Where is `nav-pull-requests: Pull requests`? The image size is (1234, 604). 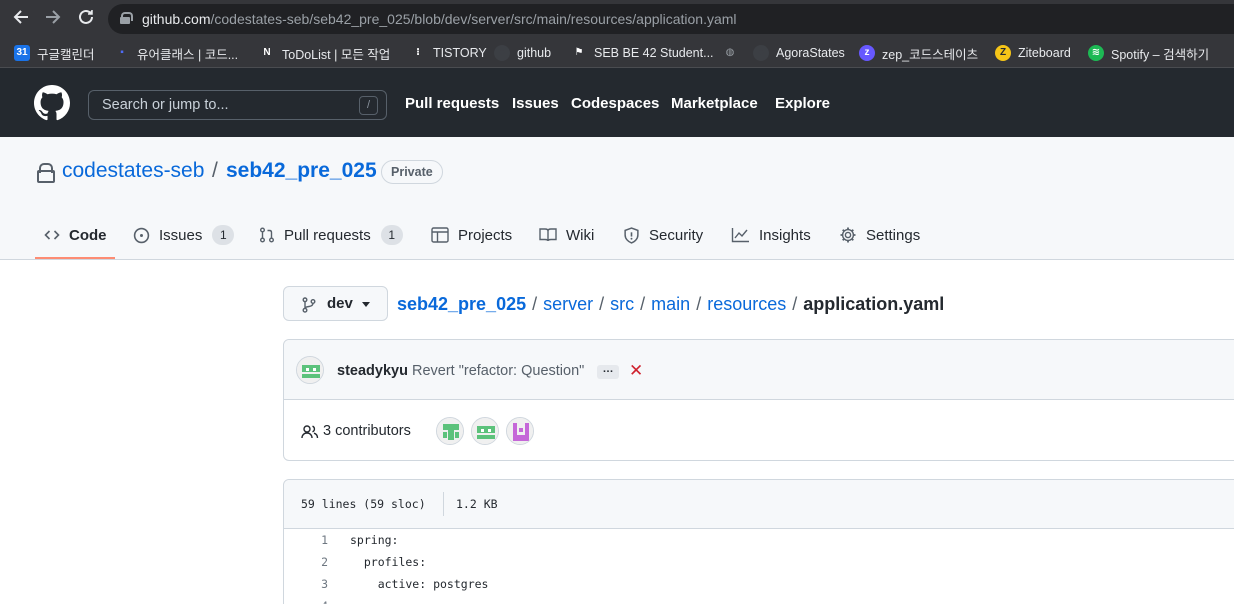 nav-pull-requests: Pull requests is located at coordinates (452, 103).